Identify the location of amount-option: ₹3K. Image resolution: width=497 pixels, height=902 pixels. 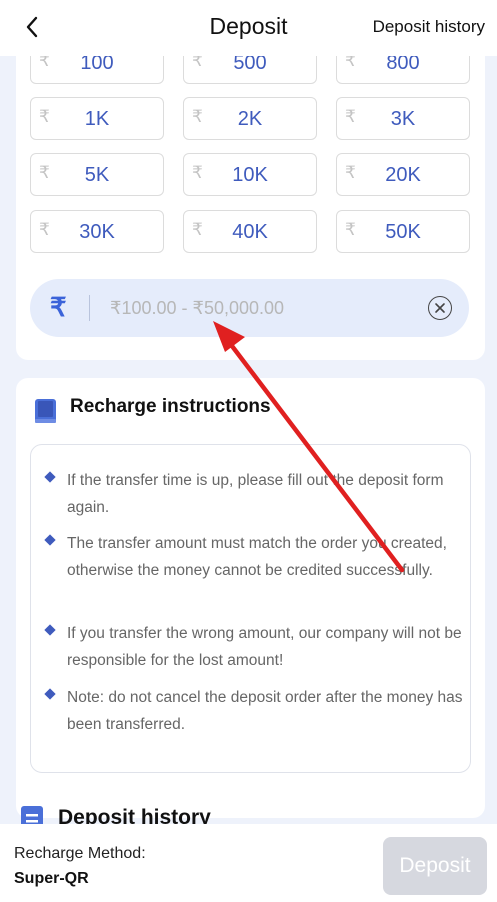
(403, 118).